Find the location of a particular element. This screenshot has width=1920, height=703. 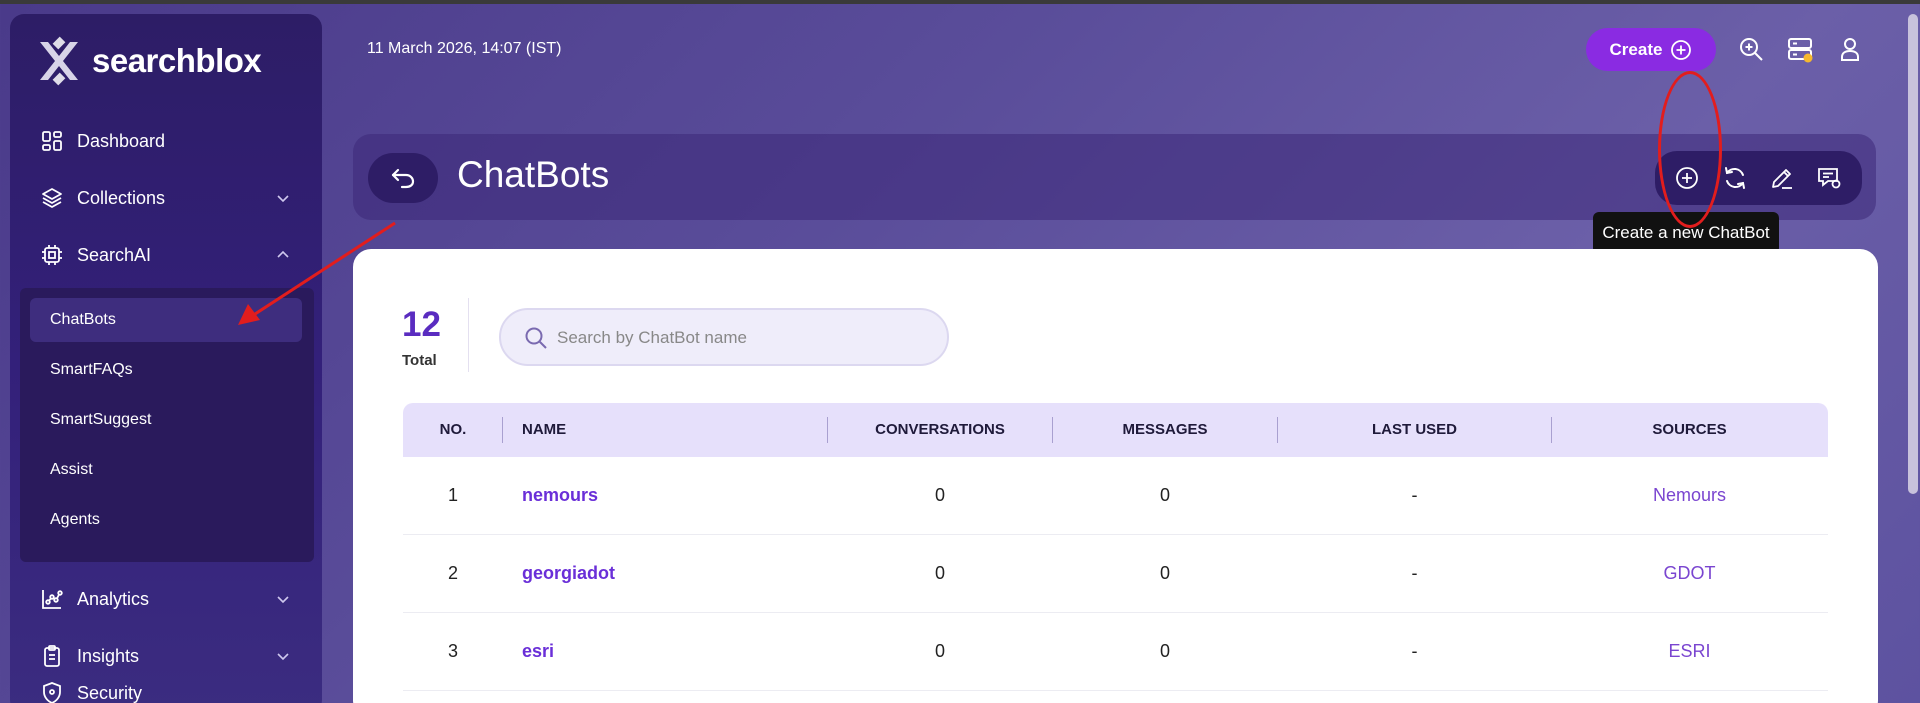

chatbot-name-link: georgiadot is located at coordinates (568, 573).